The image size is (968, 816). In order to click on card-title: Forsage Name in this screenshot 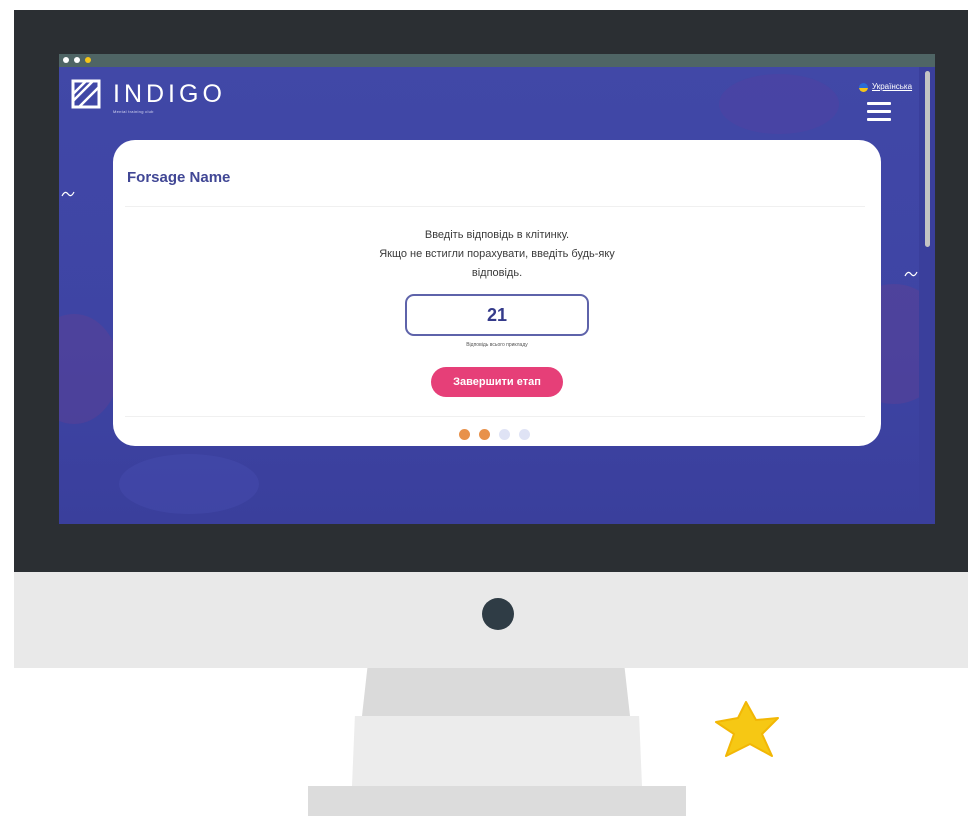, I will do `click(179, 177)`.